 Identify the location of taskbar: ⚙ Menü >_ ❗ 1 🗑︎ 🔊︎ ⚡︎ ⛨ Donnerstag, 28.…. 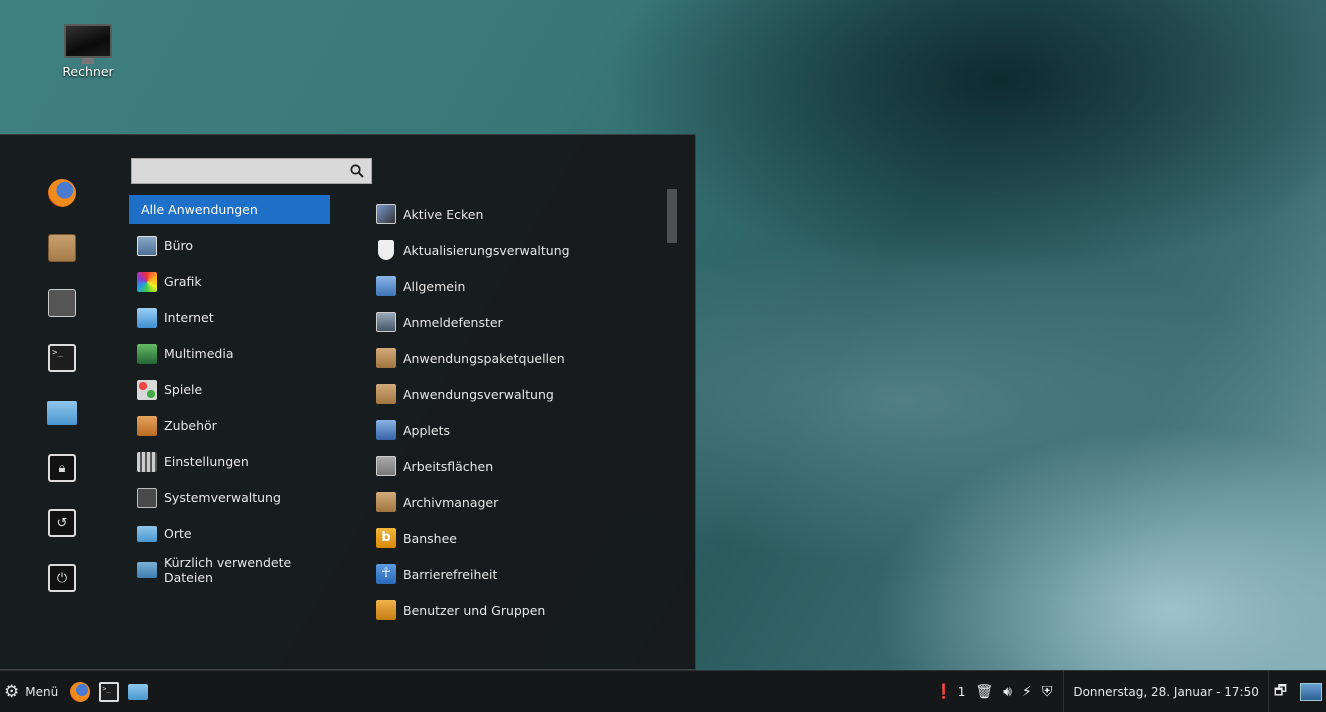
(663, 691).